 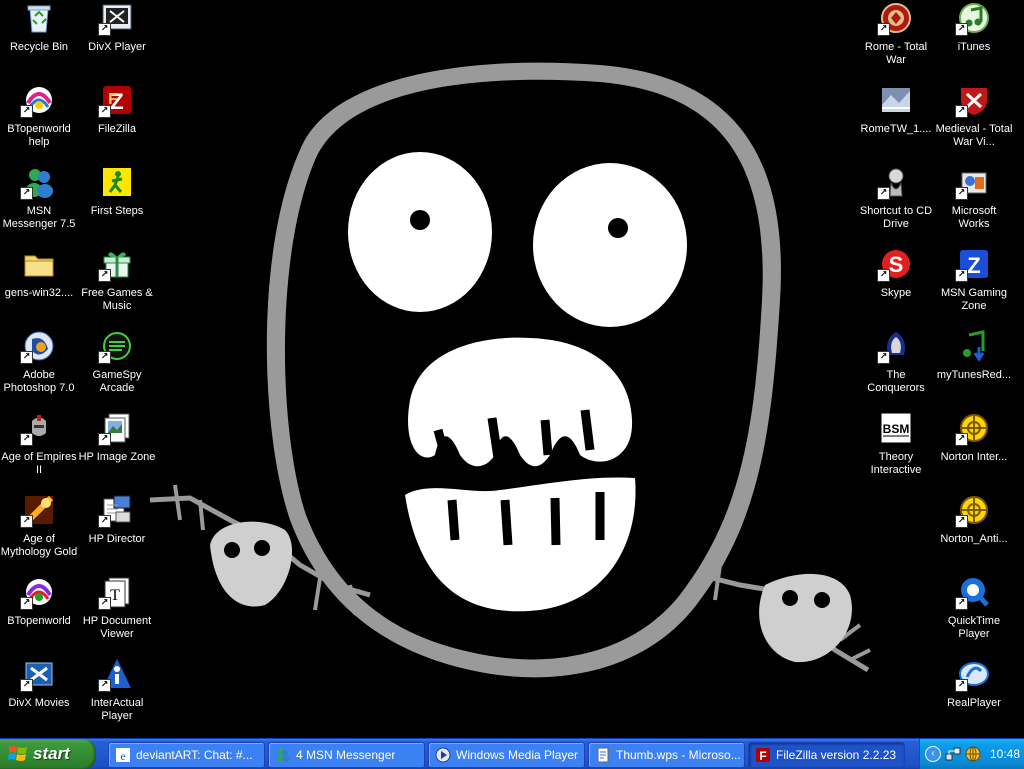 I want to click on desktop-icon-msn-messenger-7-5: ↗ MSN Messenger 7.5, so click(x=39, y=204).